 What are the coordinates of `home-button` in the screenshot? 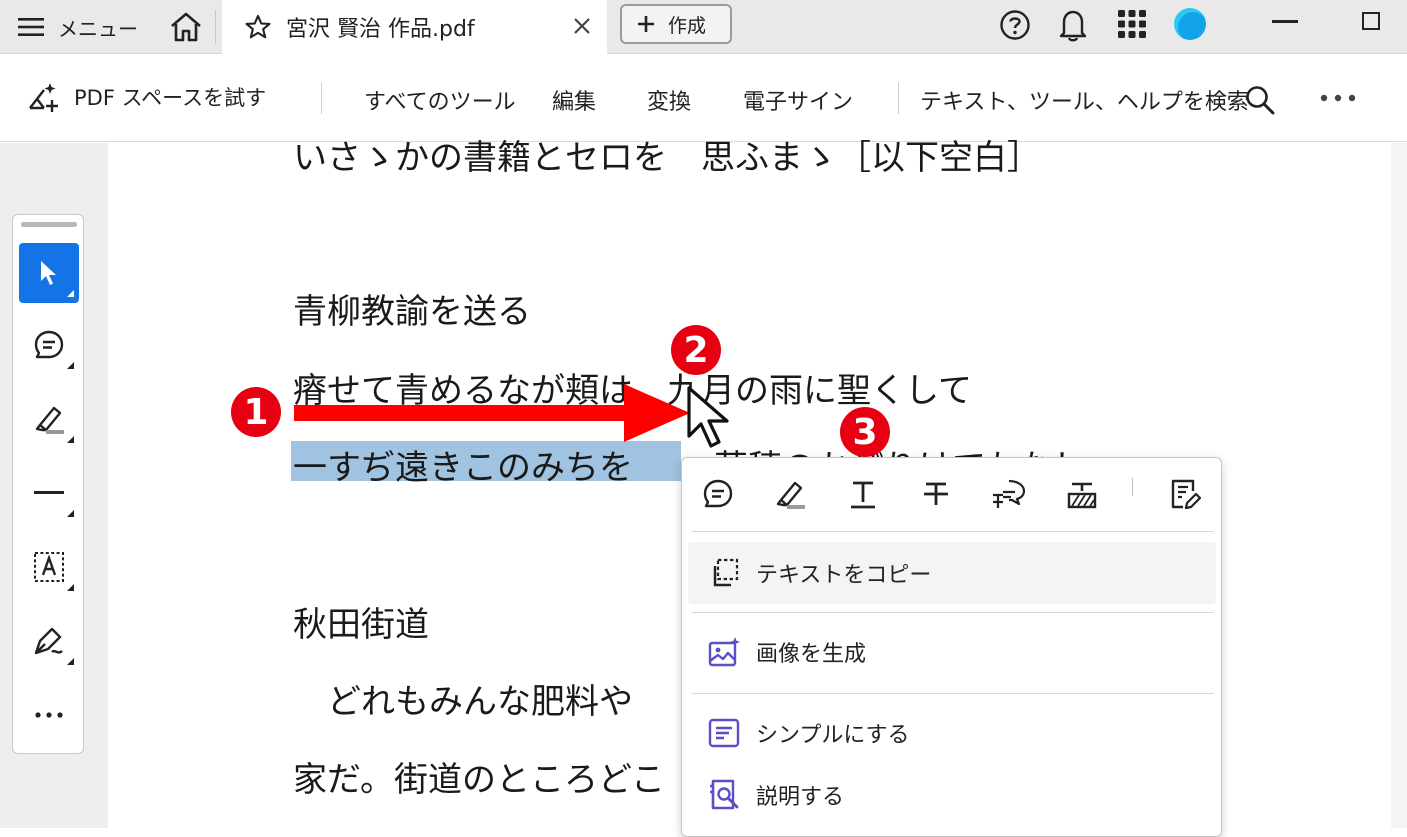 It's located at (186, 27).